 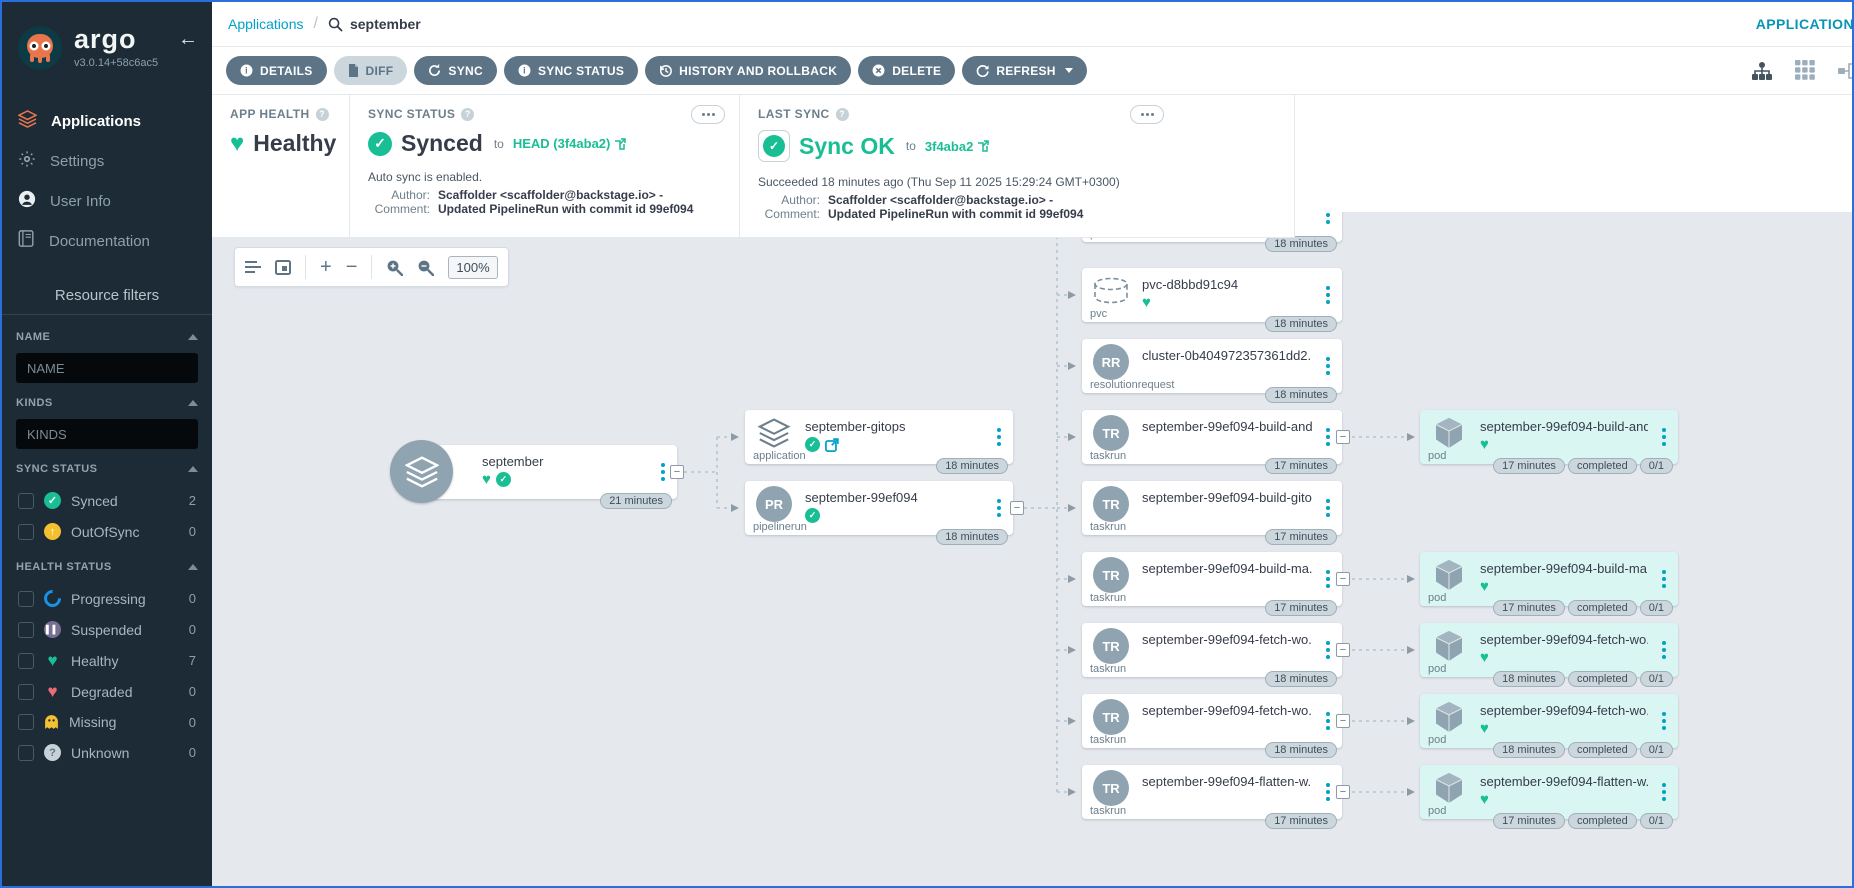 What do you see at coordinates (957, 146) in the screenshot?
I see `last-sync-target-link: 3f4aba2` at bounding box center [957, 146].